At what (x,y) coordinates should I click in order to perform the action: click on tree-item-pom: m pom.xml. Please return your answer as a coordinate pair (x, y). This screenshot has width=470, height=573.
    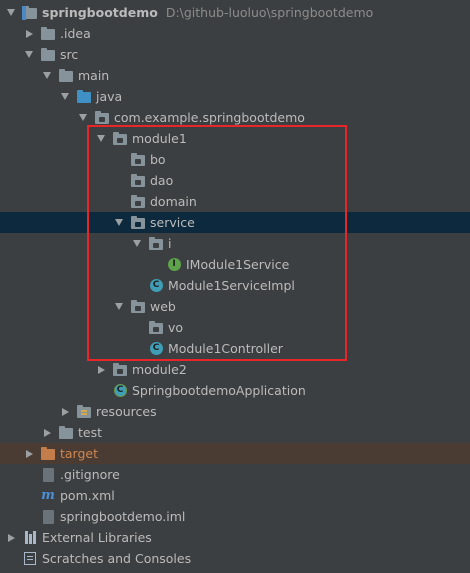
    Looking at the image, I should click on (235, 495).